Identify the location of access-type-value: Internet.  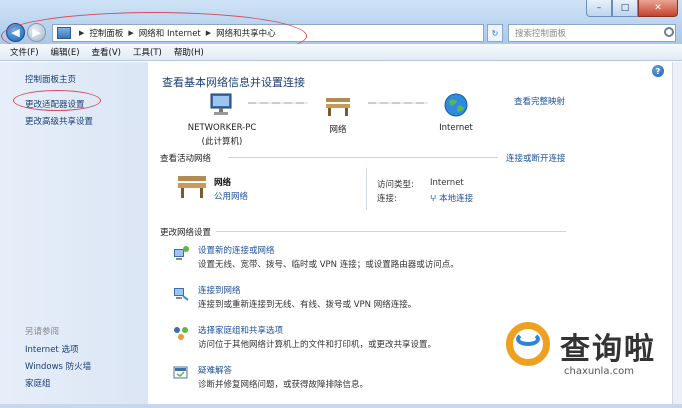
(447, 183).